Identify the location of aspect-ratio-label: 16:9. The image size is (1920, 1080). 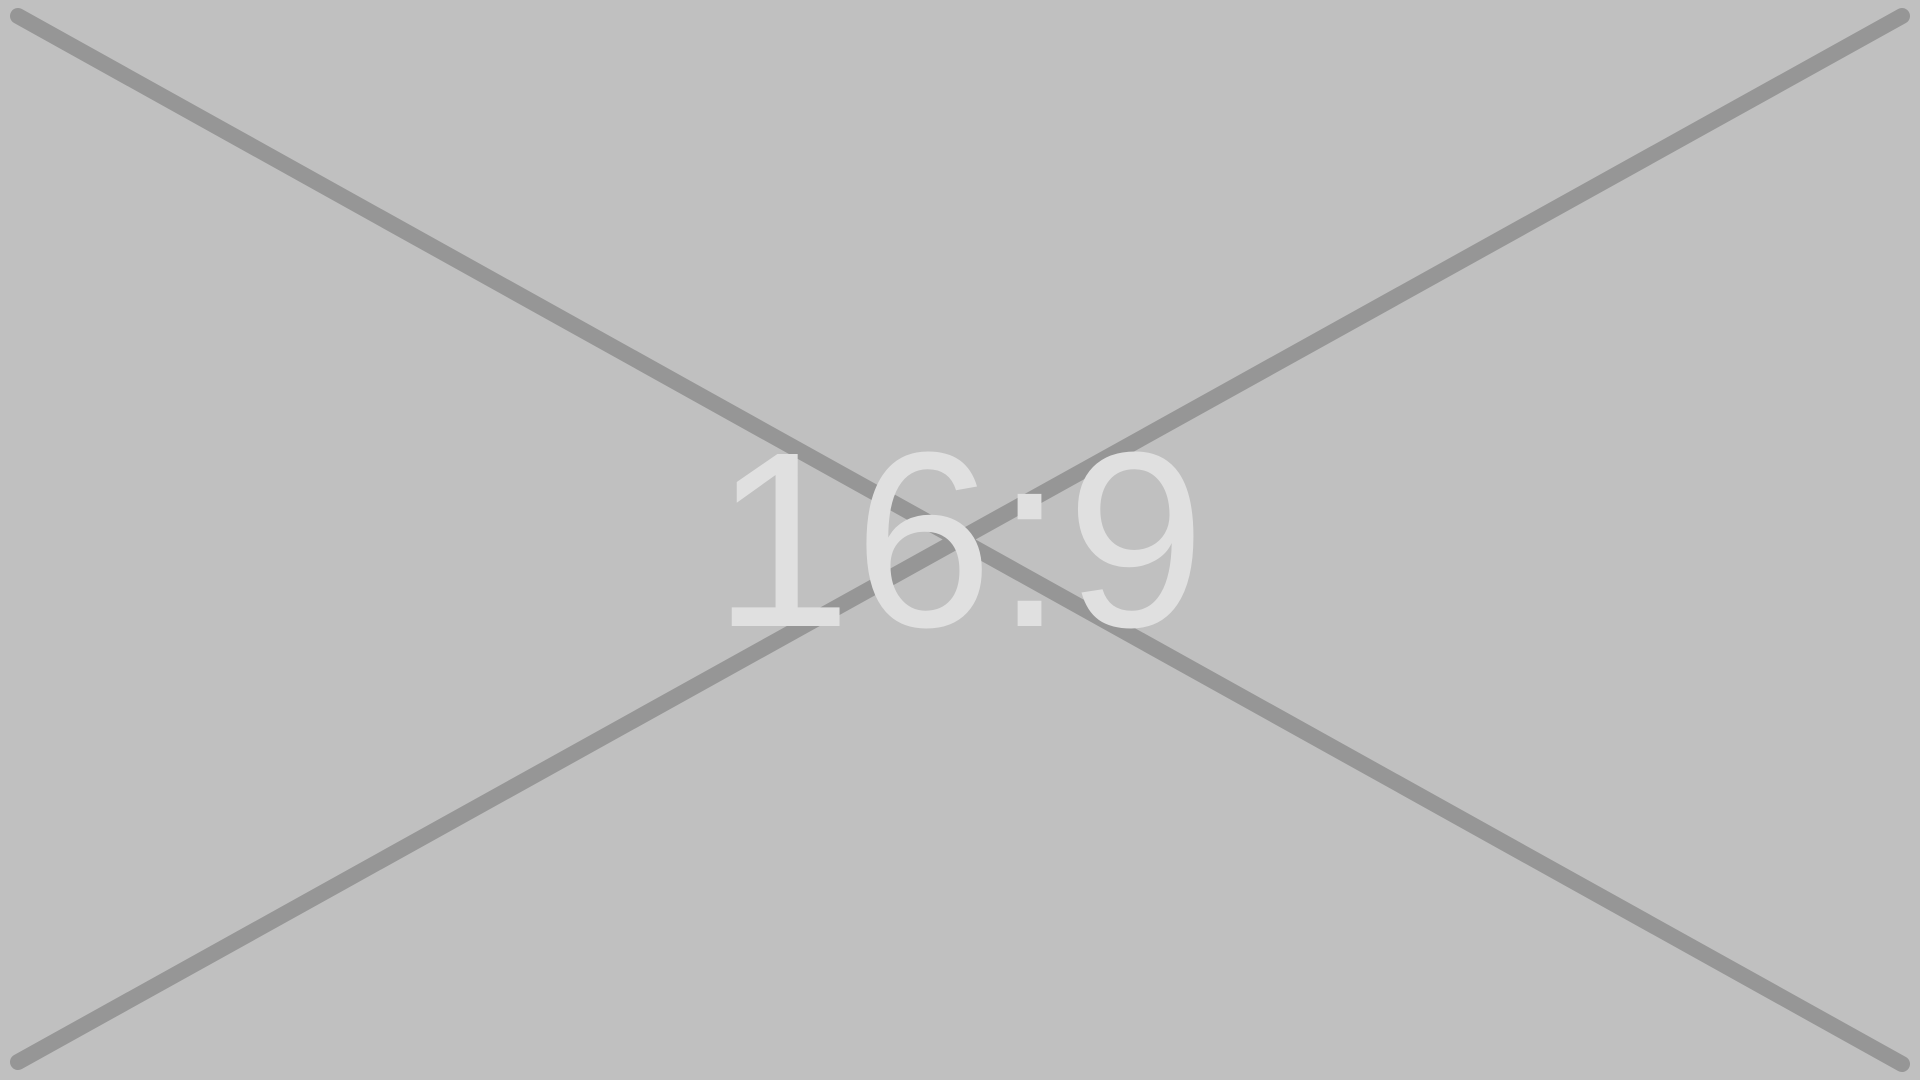
(960, 539).